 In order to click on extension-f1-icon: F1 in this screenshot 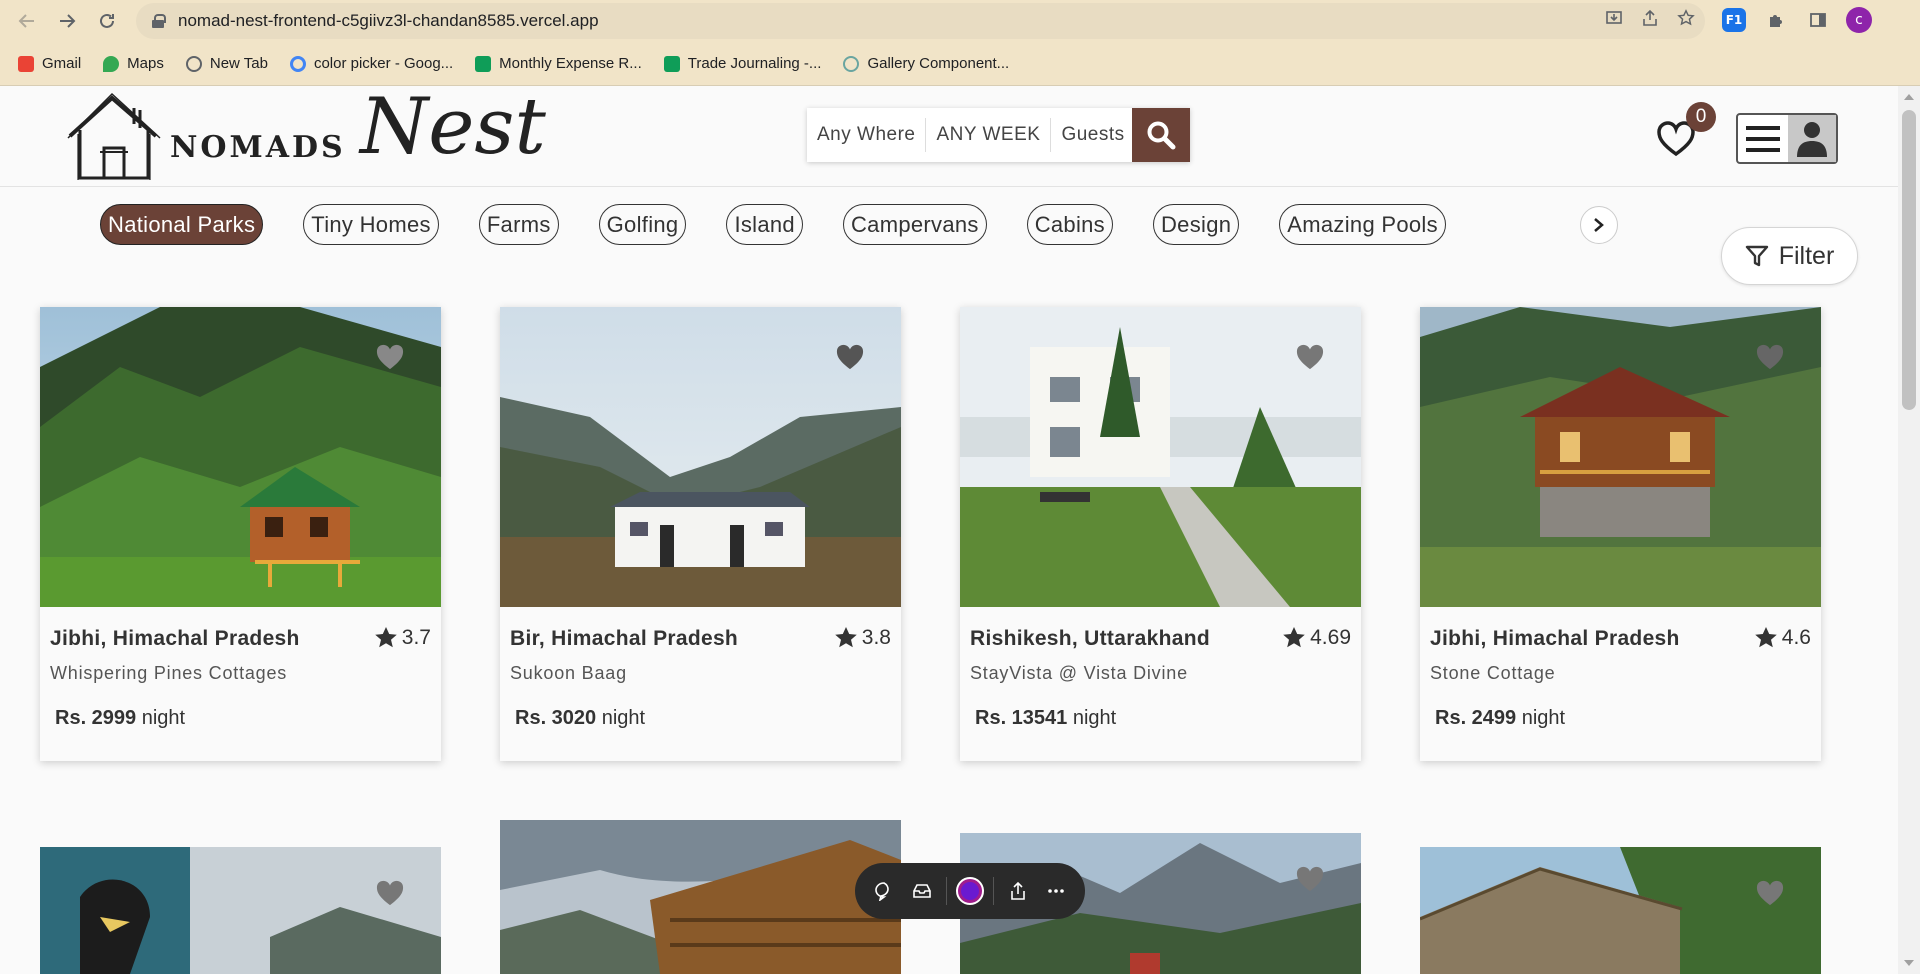, I will do `click(1734, 20)`.